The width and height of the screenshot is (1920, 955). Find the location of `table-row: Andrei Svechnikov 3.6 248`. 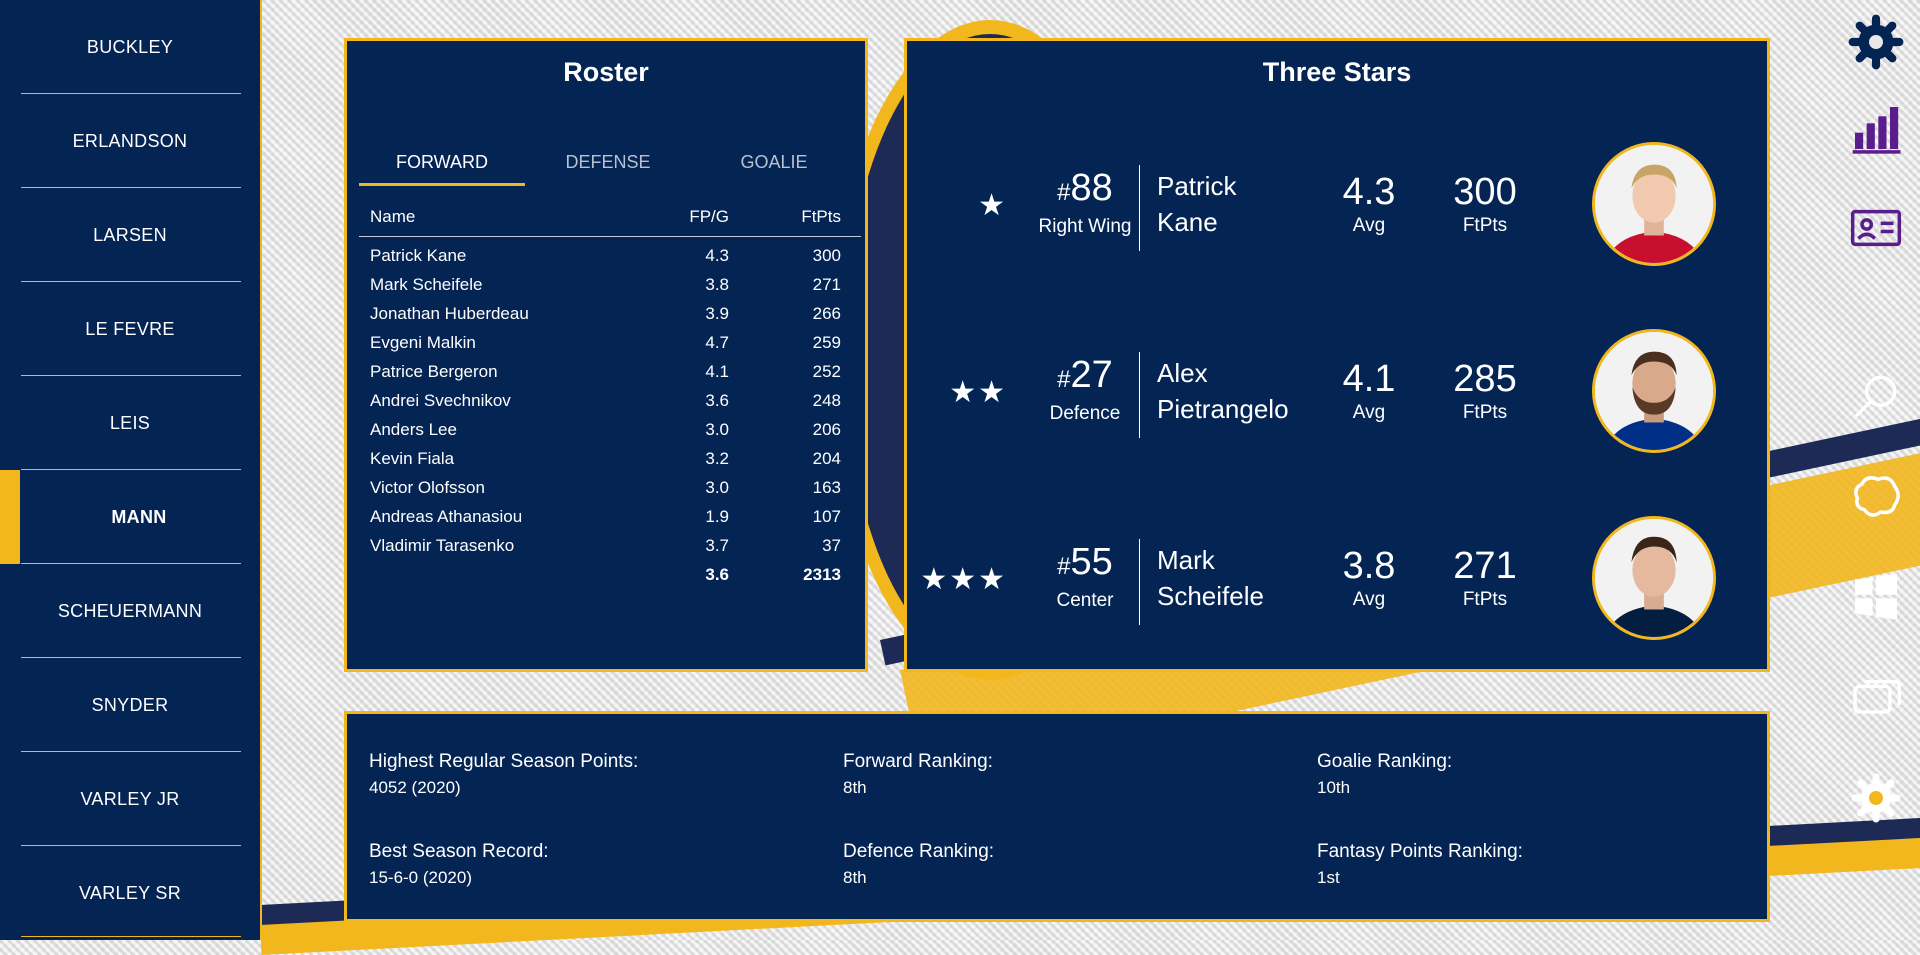

table-row: Andrei Svechnikov 3.6 248 is located at coordinates (610, 400).